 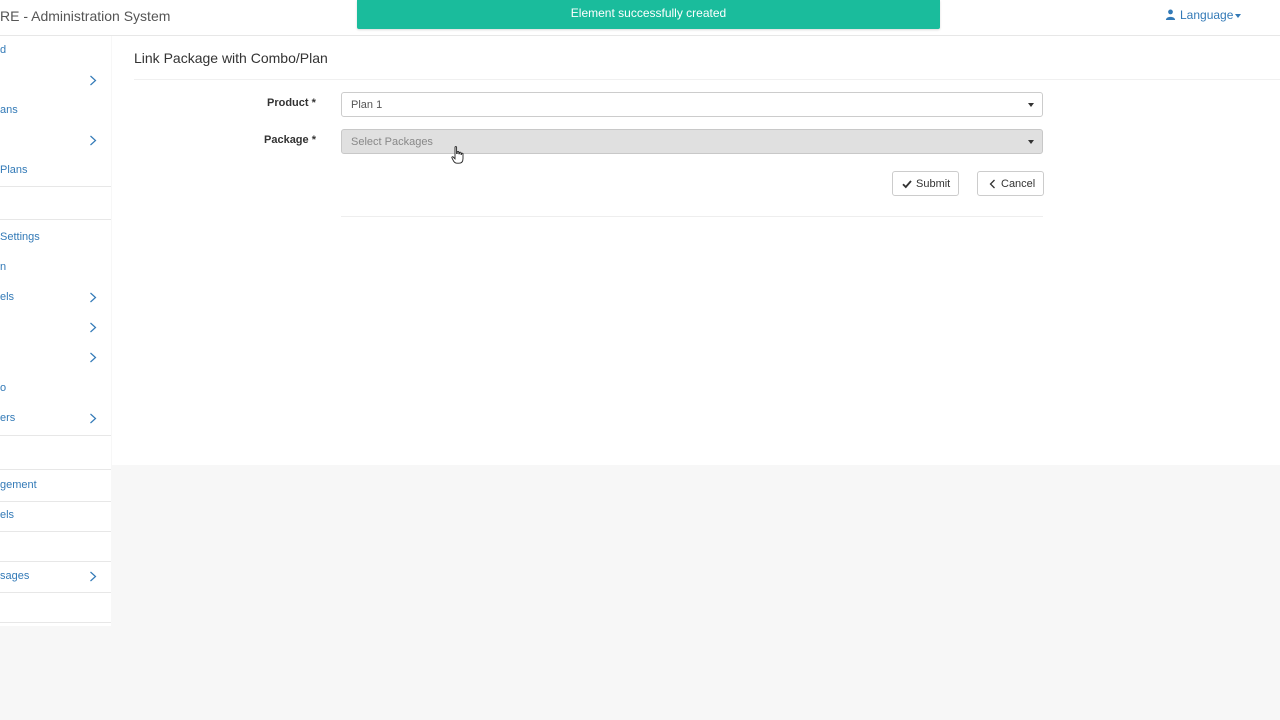 What do you see at coordinates (1170, 14) in the screenshot?
I see `user-icon` at bounding box center [1170, 14].